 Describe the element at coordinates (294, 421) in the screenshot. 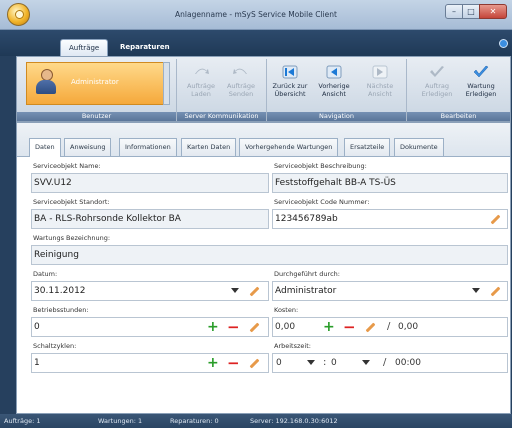

I see `status-server: Server: 192.168.0.30:6012` at that location.